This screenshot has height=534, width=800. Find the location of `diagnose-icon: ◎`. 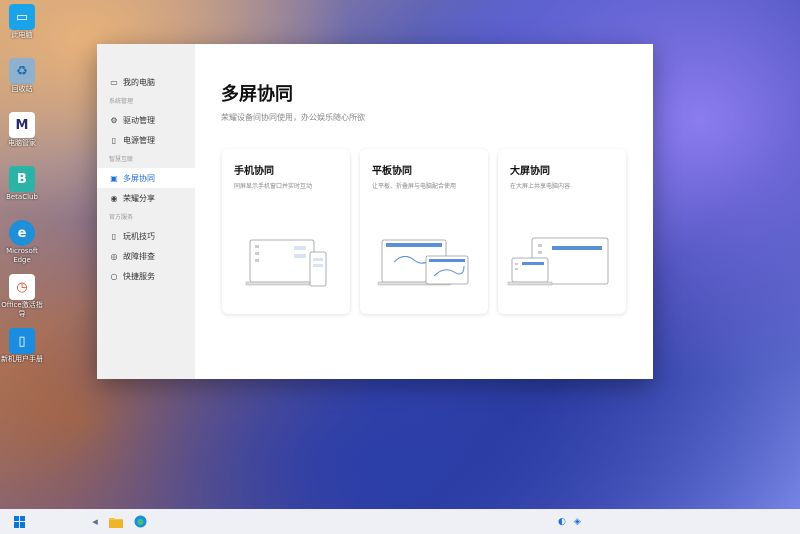

diagnose-icon: ◎ is located at coordinates (114, 256).